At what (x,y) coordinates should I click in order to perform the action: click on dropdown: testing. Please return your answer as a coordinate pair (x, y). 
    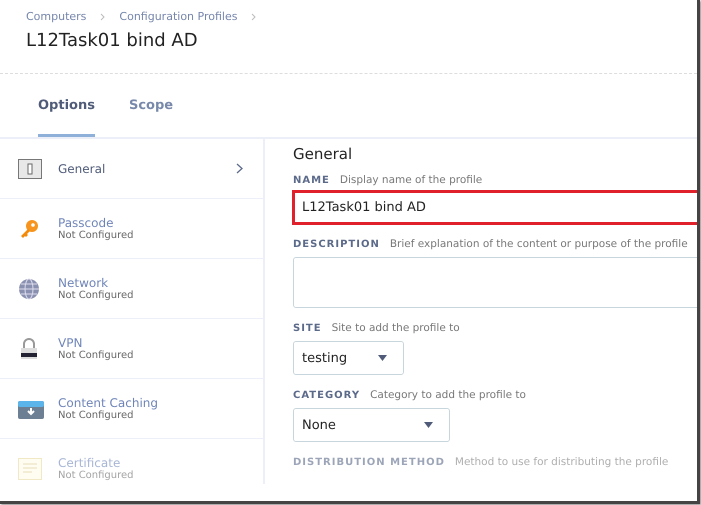
    Looking at the image, I should click on (348, 358).